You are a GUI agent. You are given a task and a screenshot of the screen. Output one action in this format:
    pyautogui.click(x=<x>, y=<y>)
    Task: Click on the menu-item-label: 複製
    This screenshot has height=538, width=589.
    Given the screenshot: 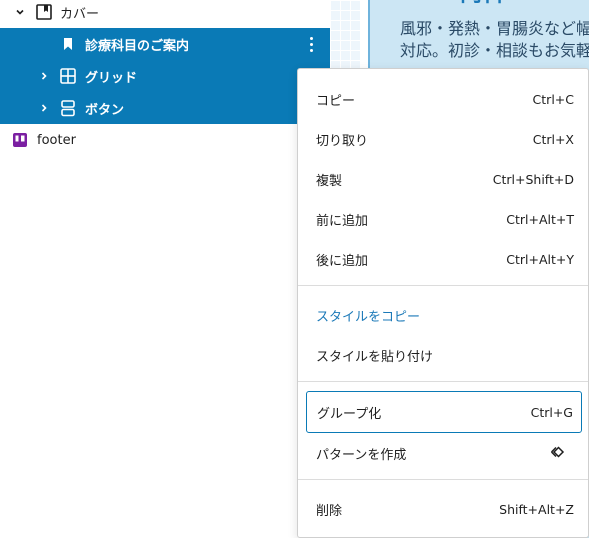 What is the action you would take?
    pyautogui.click(x=329, y=181)
    